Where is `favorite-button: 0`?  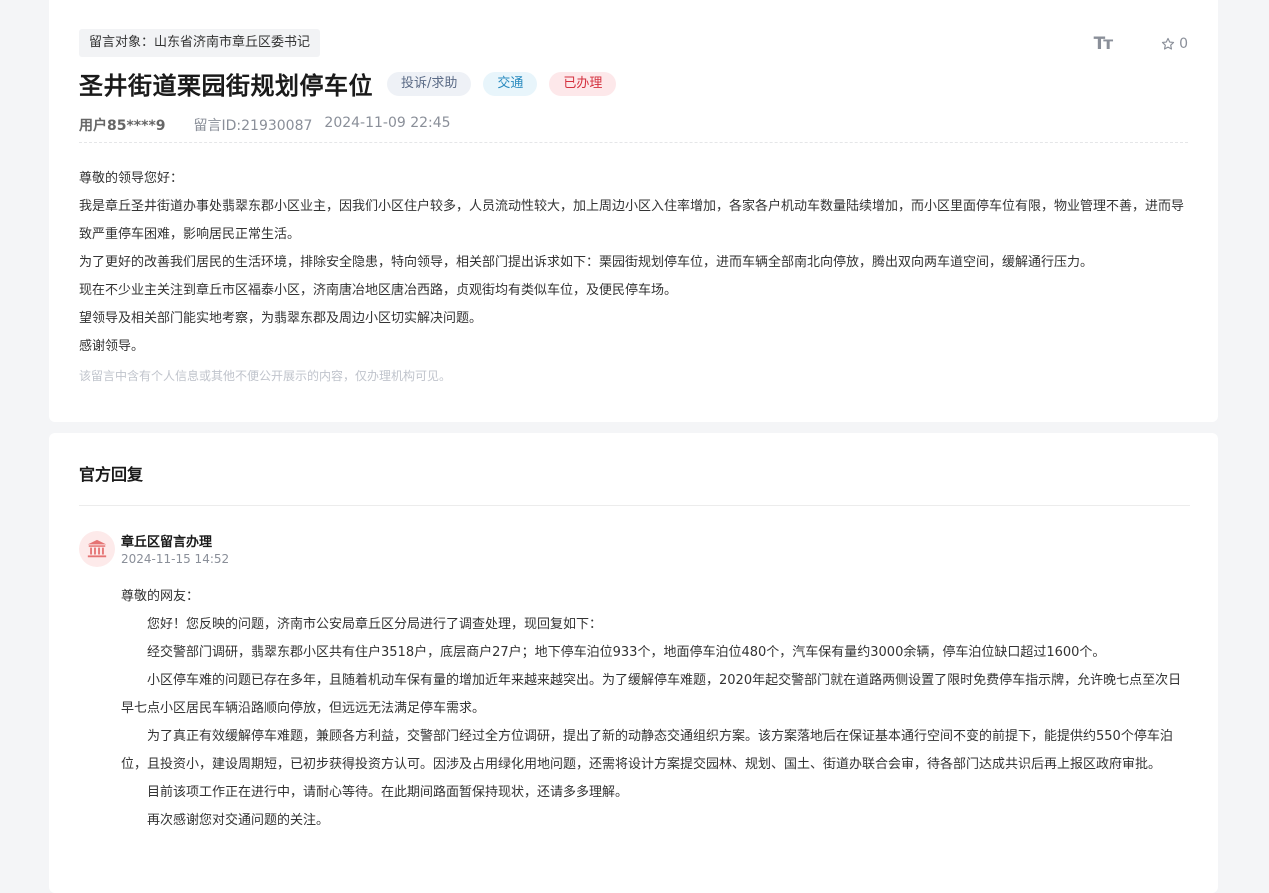 favorite-button: 0 is located at coordinates (1174, 44).